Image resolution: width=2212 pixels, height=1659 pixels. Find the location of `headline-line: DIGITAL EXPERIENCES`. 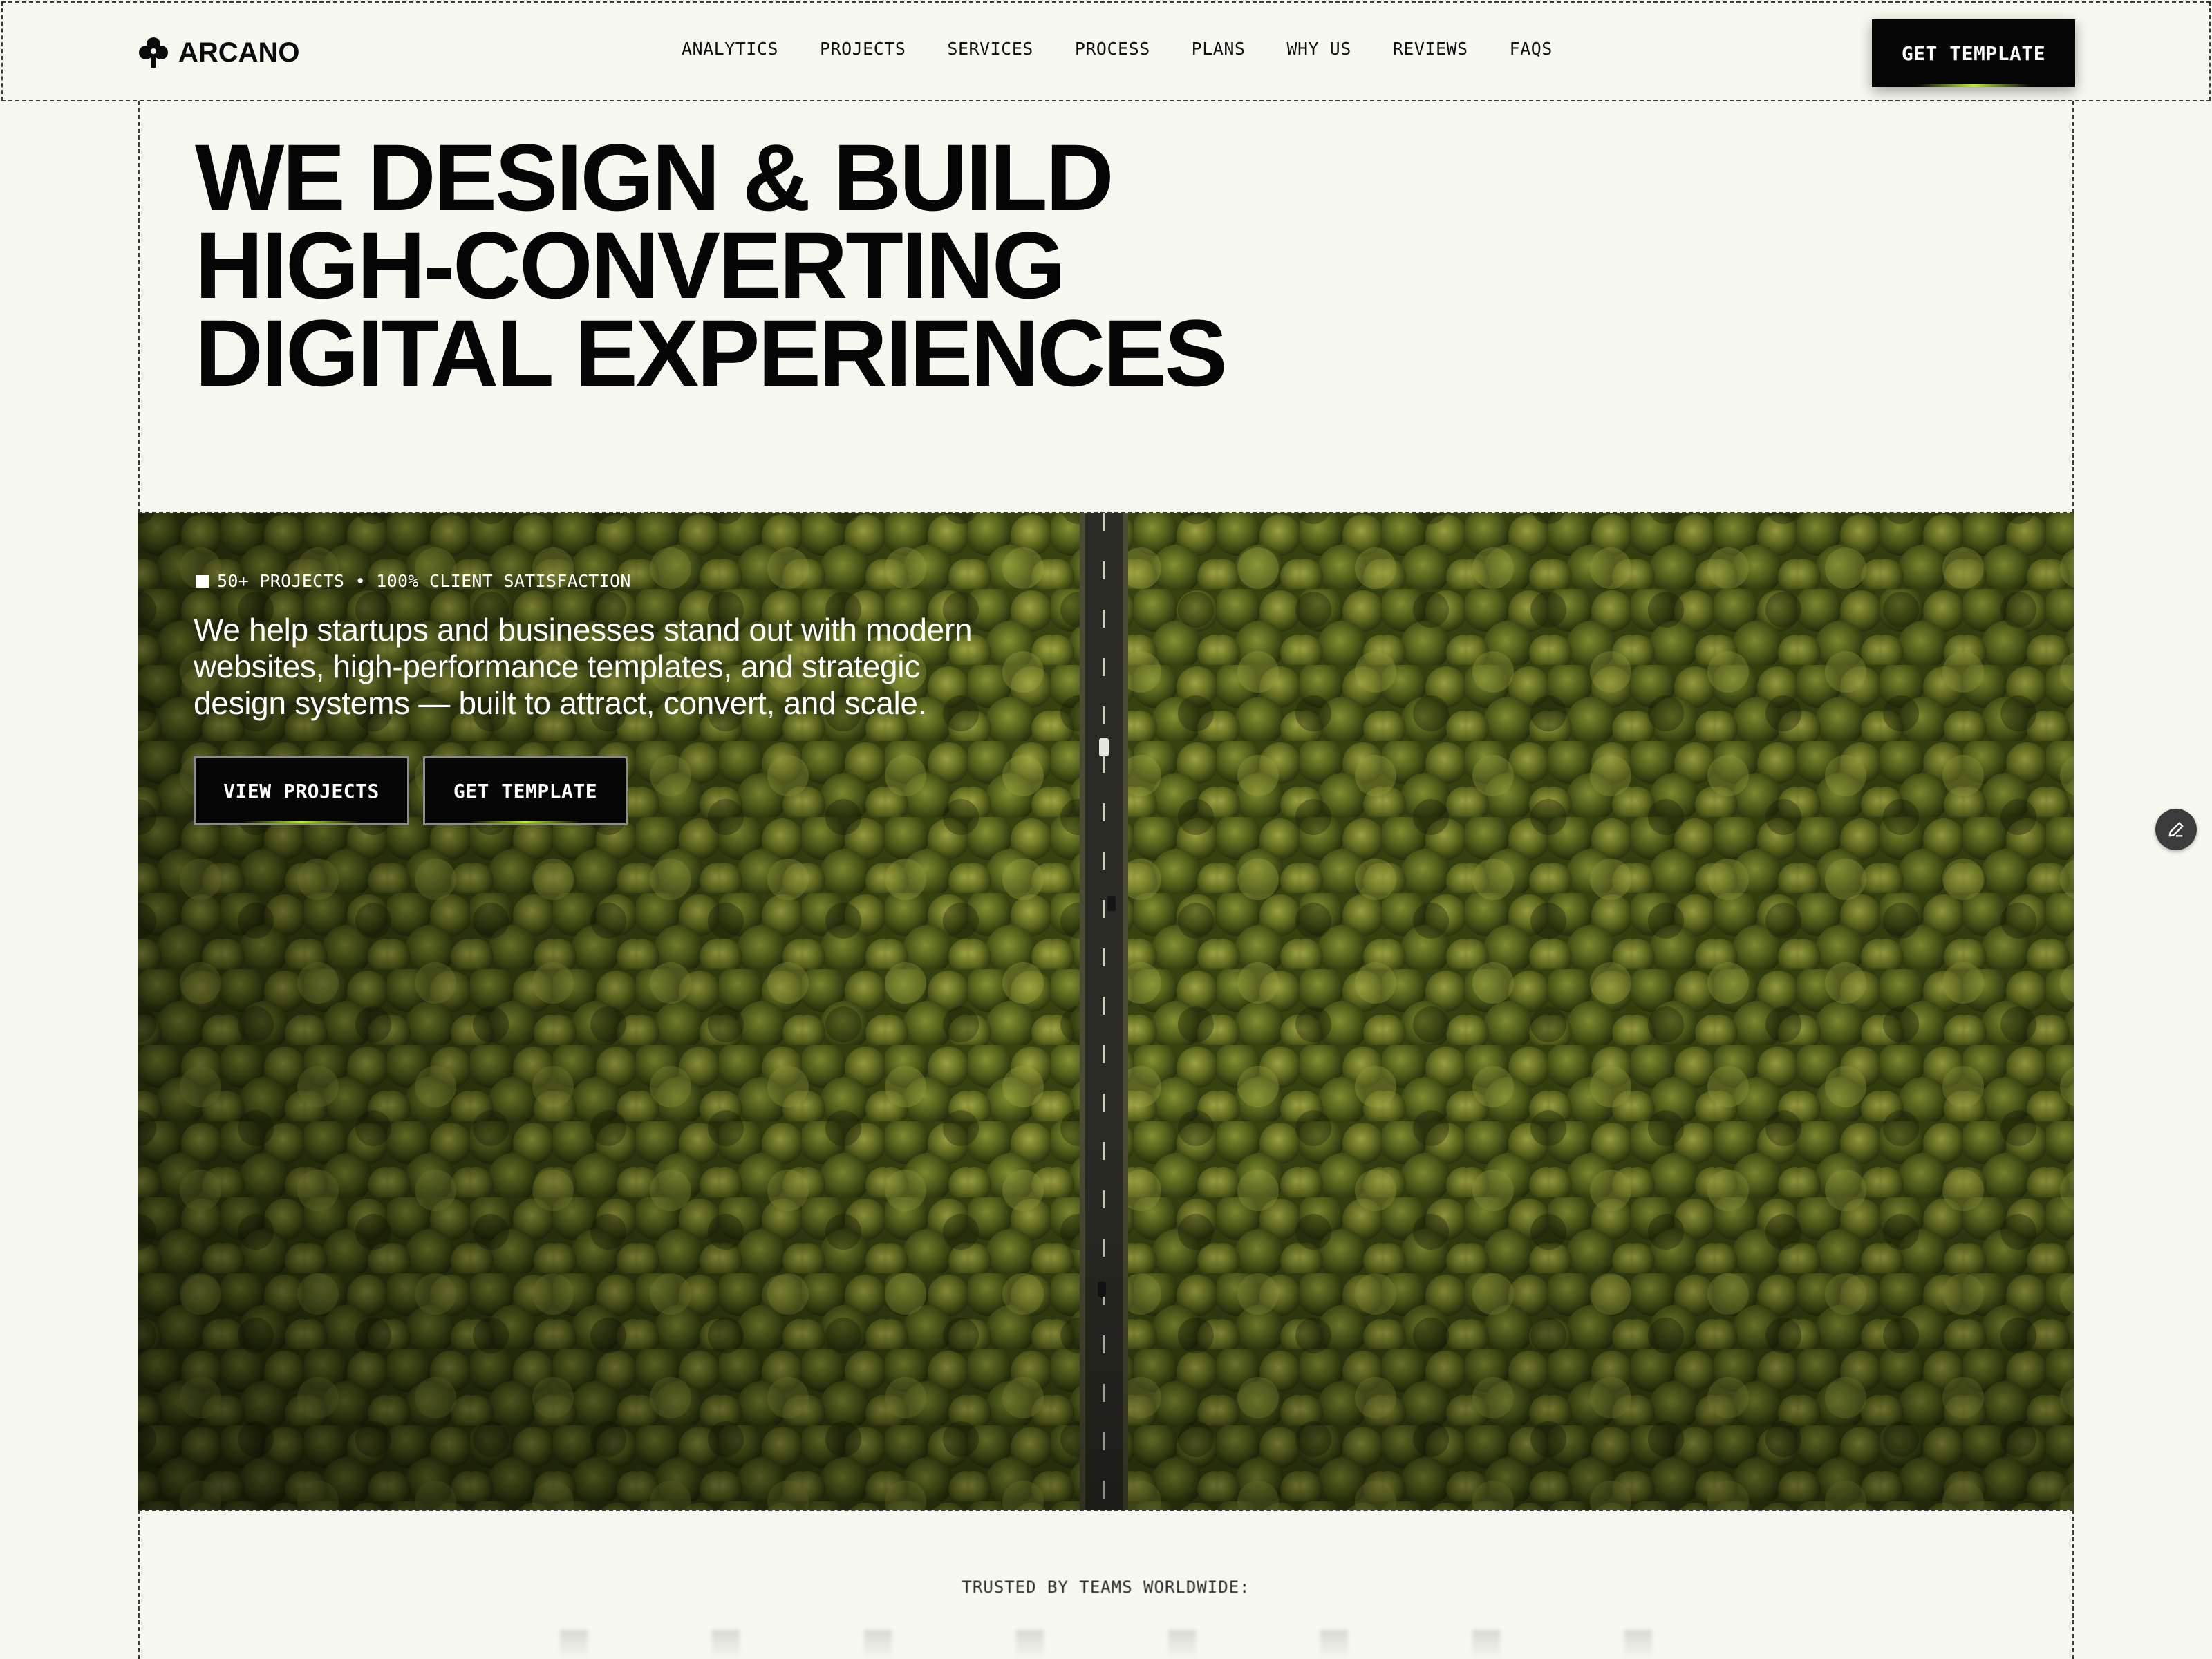

headline-line: DIGITAL EXPERIENCES is located at coordinates (711, 354).